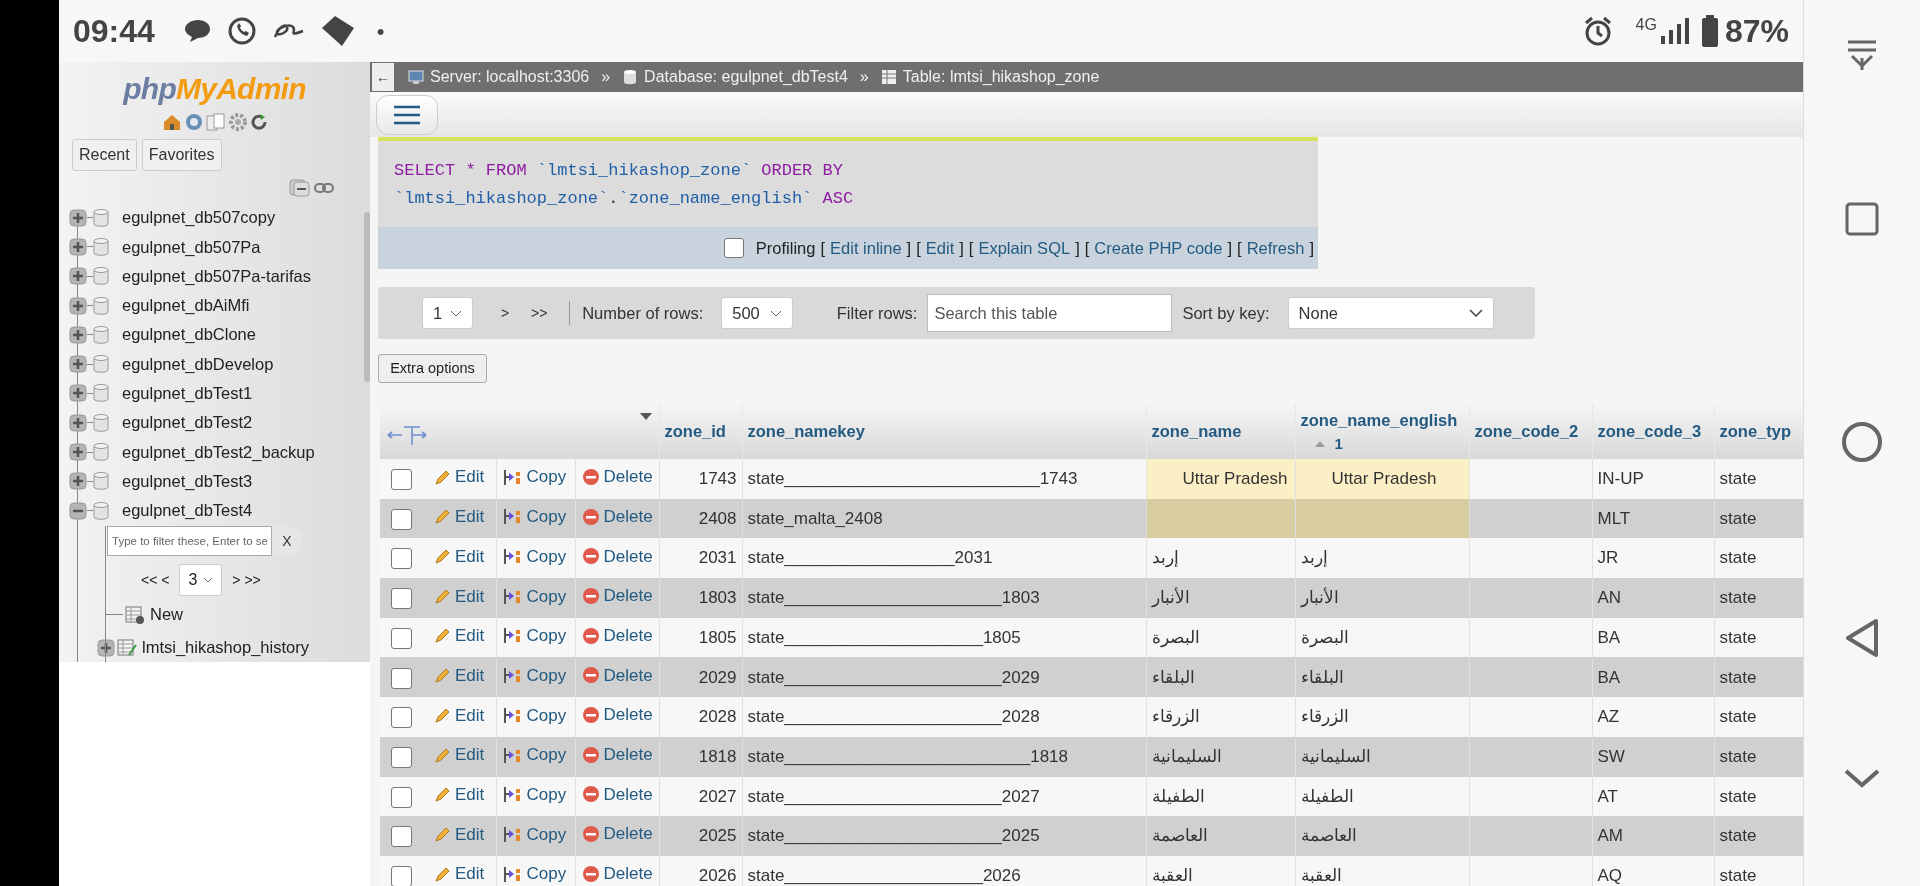 This screenshot has width=1920, height=886. I want to click on database-icon, so click(101, 246).